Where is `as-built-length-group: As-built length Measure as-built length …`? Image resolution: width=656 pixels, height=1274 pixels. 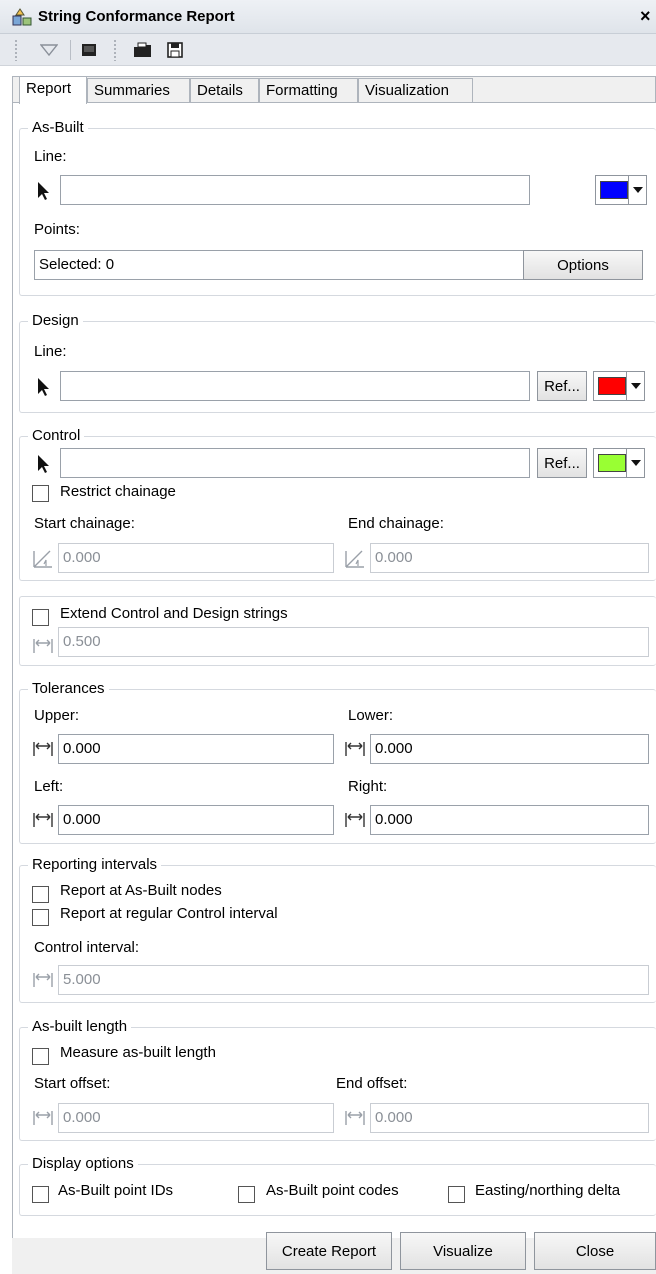
as-built-length-group: As-built length Measure as-built length … is located at coordinates (337, 1079).